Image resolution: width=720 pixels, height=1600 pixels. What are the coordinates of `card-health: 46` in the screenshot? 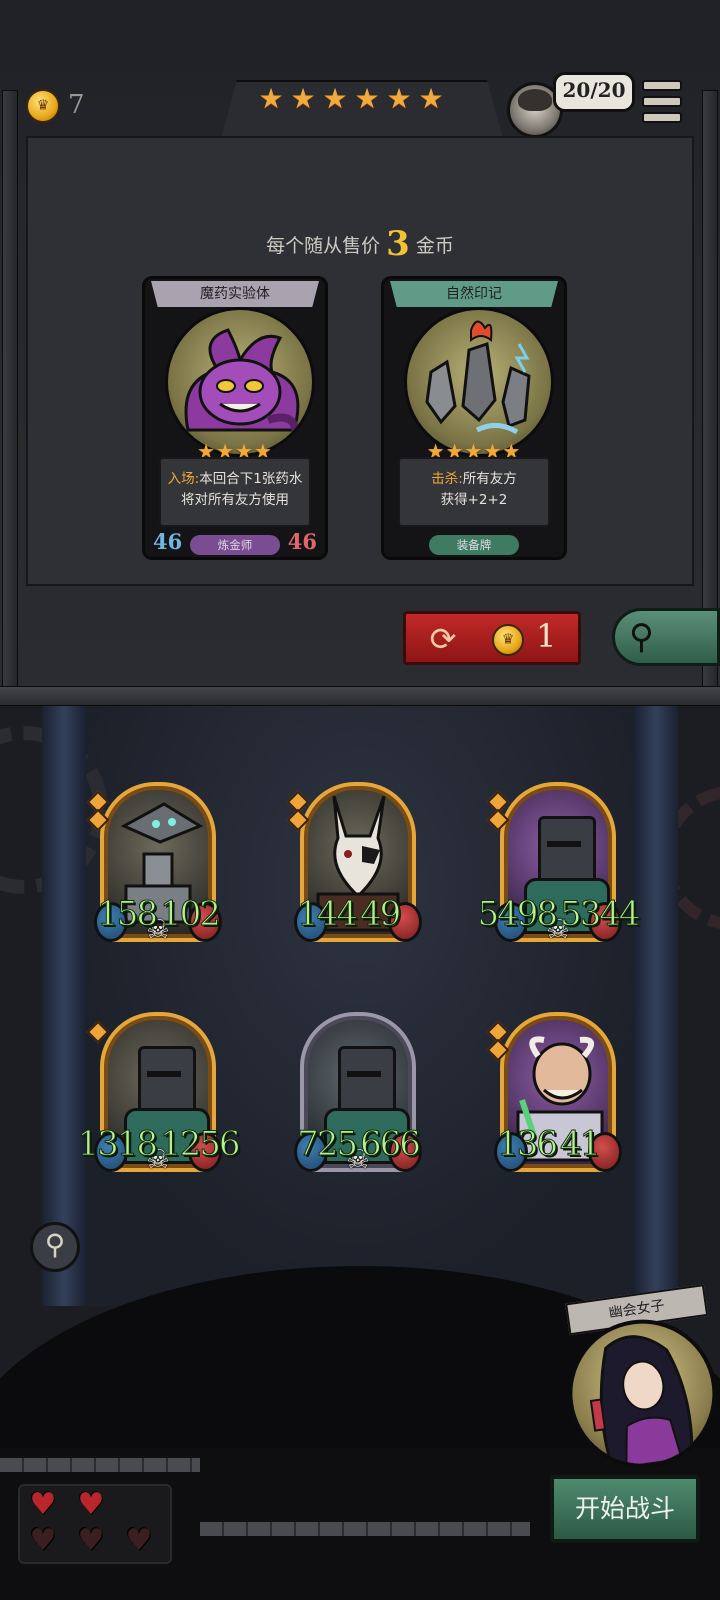 It's located at (302, 541).